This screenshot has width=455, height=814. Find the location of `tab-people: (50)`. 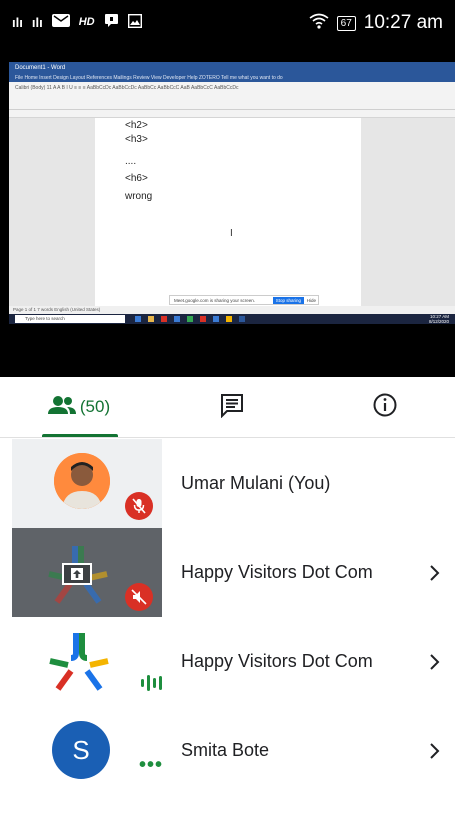

tab-people: (50) is located at coordinates (79, 407).